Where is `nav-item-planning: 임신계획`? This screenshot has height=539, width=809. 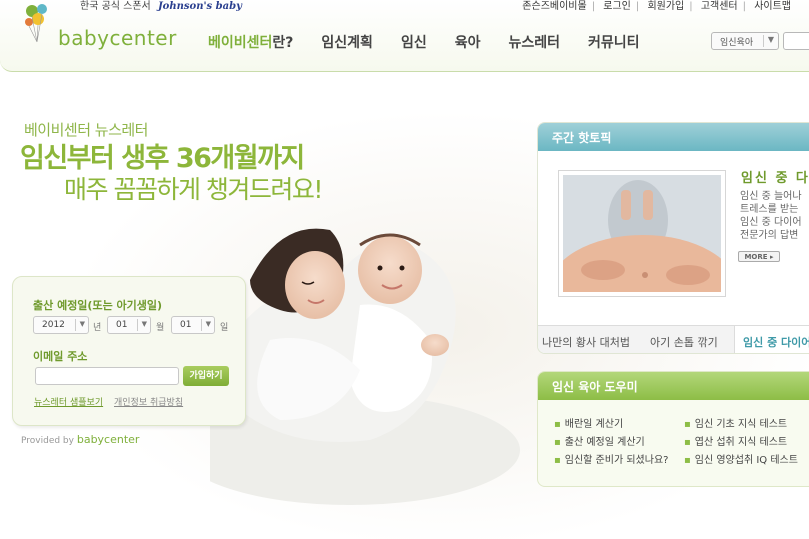
nav-item-planning: 임신계획 is located at coordinates (347, 42).